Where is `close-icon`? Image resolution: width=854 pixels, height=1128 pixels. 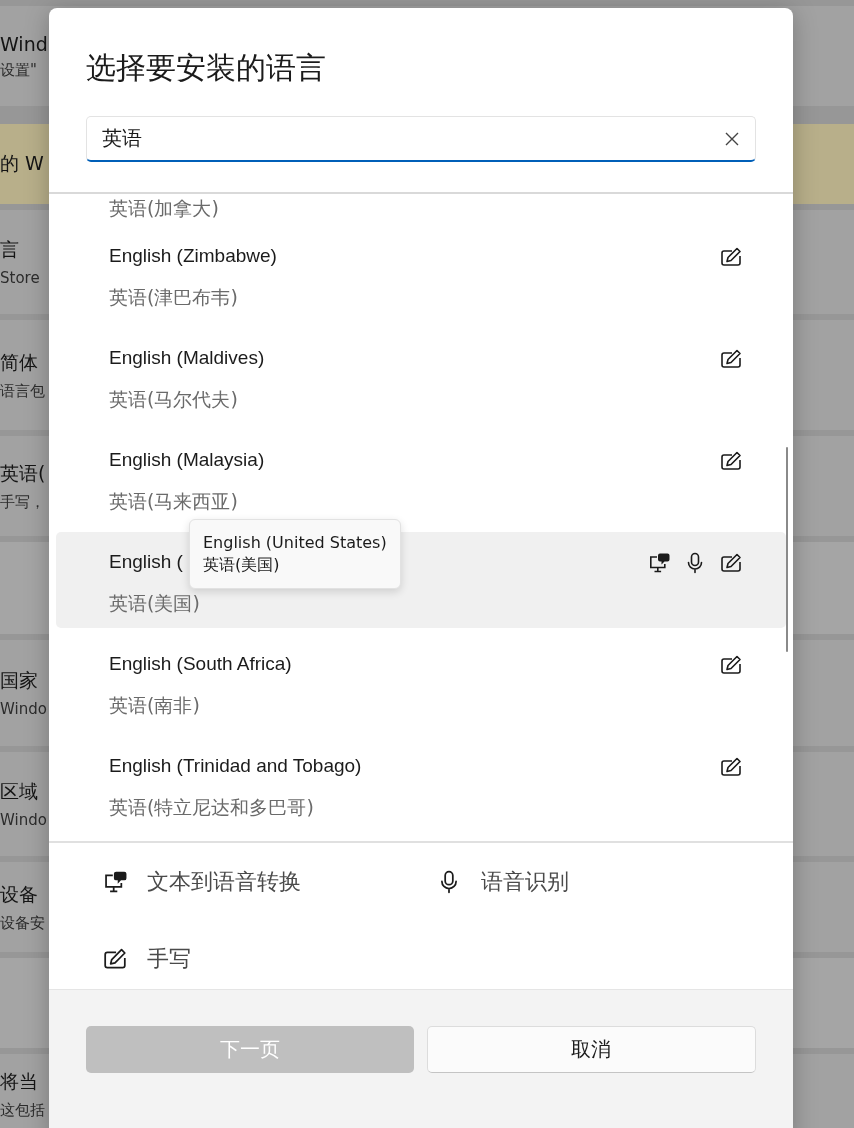
close-icon is located at coordinates (732, 139).